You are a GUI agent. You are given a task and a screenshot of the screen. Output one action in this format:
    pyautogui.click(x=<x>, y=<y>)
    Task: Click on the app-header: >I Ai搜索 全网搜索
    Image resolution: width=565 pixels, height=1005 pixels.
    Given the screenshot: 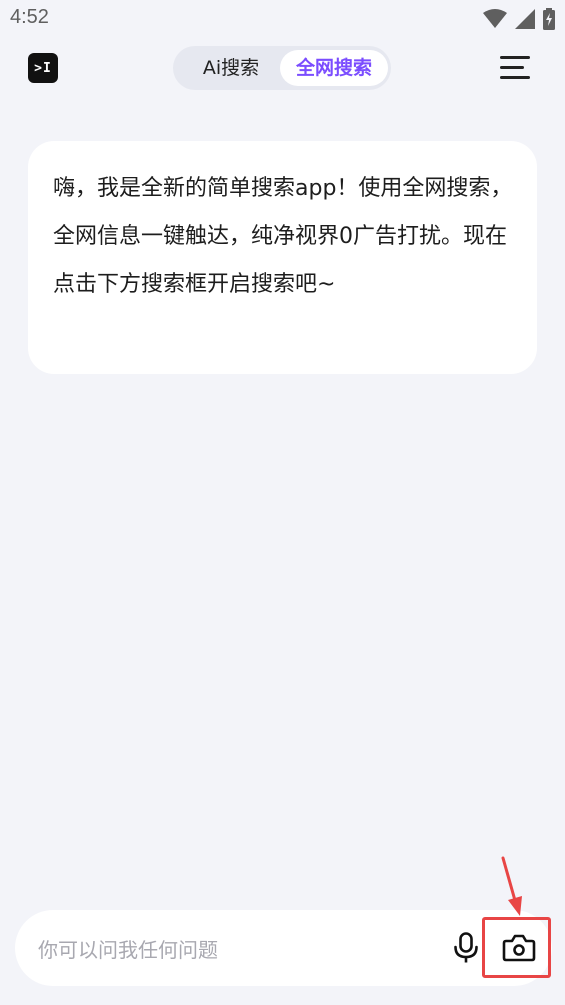 What is the action you would take?
    pyautogui.click(x=282, y=68)
    